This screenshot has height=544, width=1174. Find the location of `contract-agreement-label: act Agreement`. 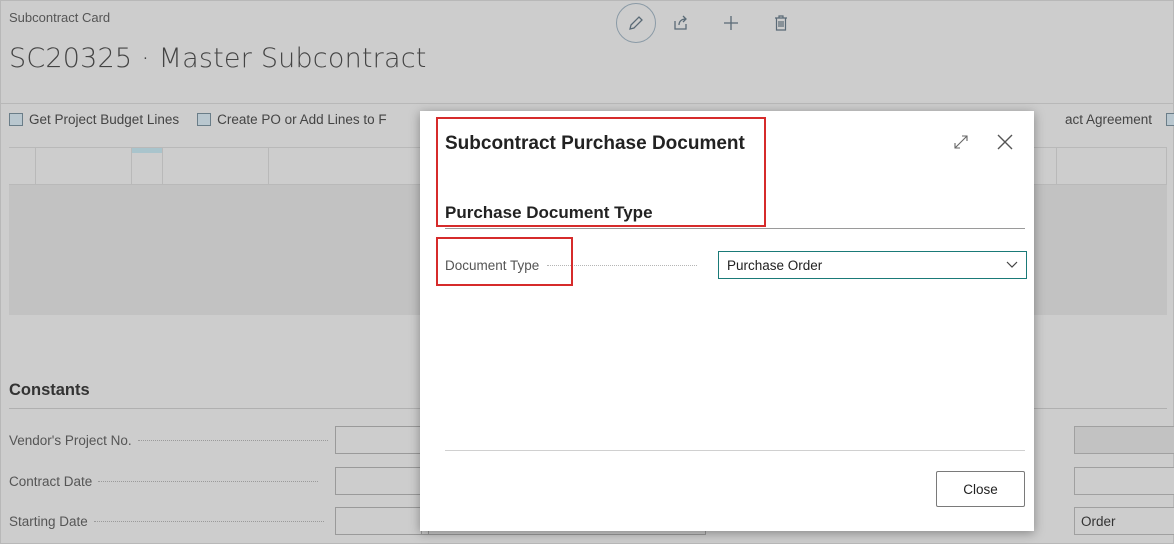

contract-agreement-label: act Agreement is located at coordinates (1109, 119).